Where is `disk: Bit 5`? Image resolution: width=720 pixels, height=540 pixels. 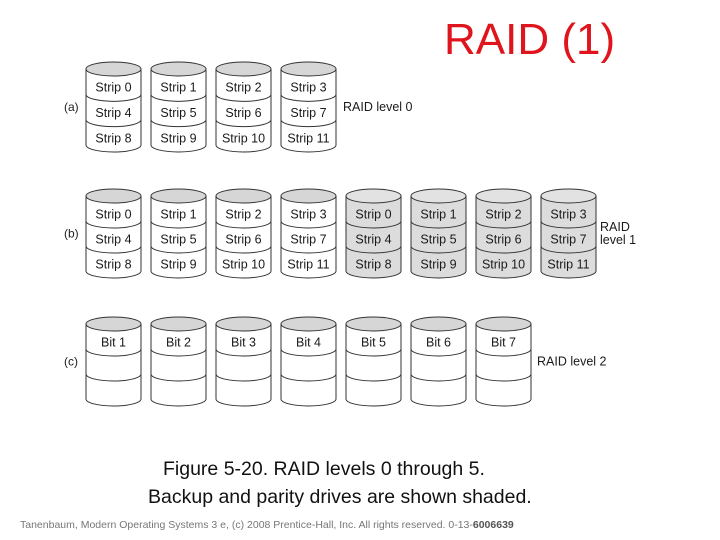 disk: Bit 5 is located at coordinates (373, 361).